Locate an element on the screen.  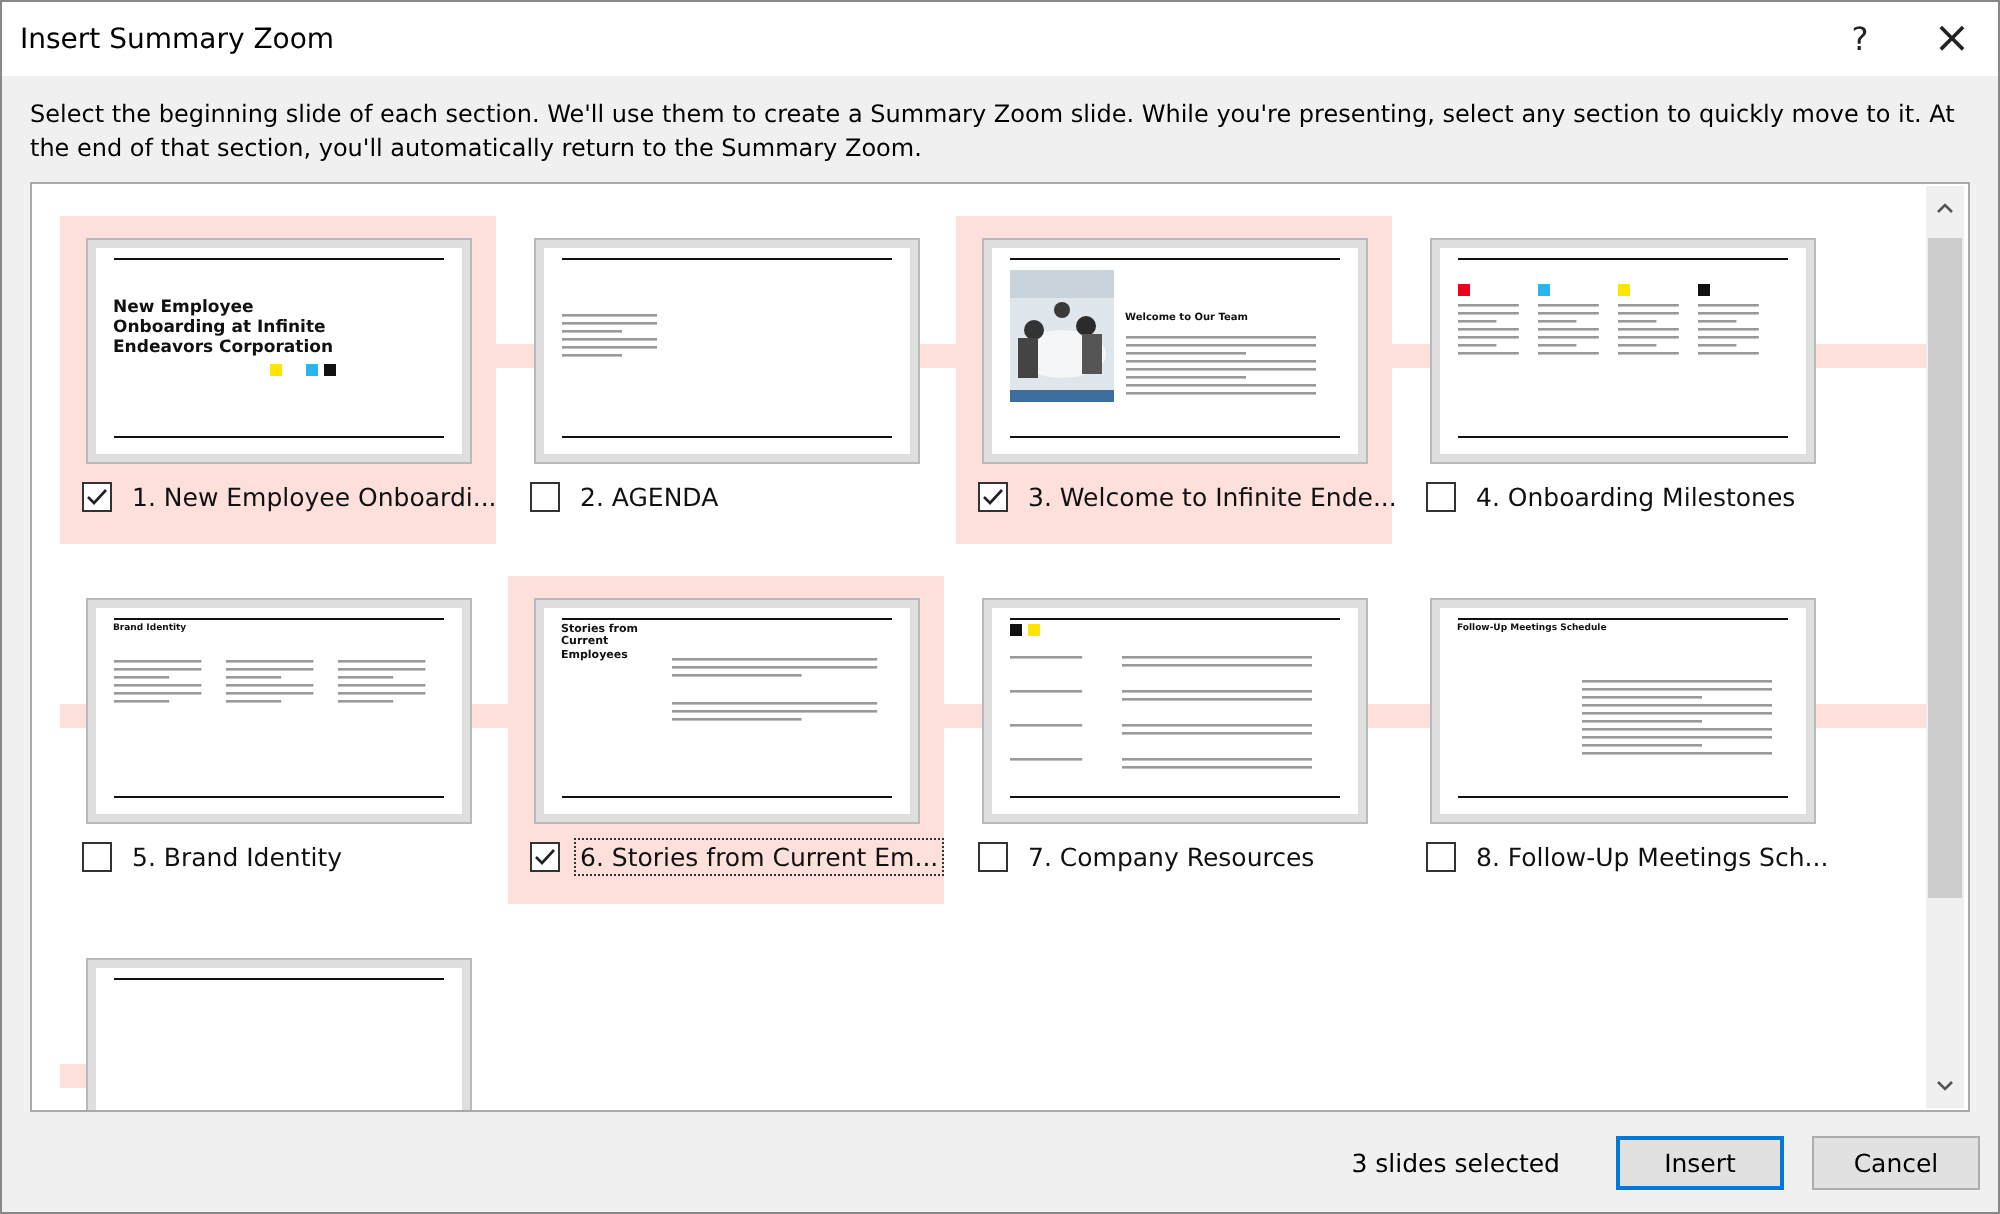
slide-item: 2. AGENDA is located at coordinates (726, 380).